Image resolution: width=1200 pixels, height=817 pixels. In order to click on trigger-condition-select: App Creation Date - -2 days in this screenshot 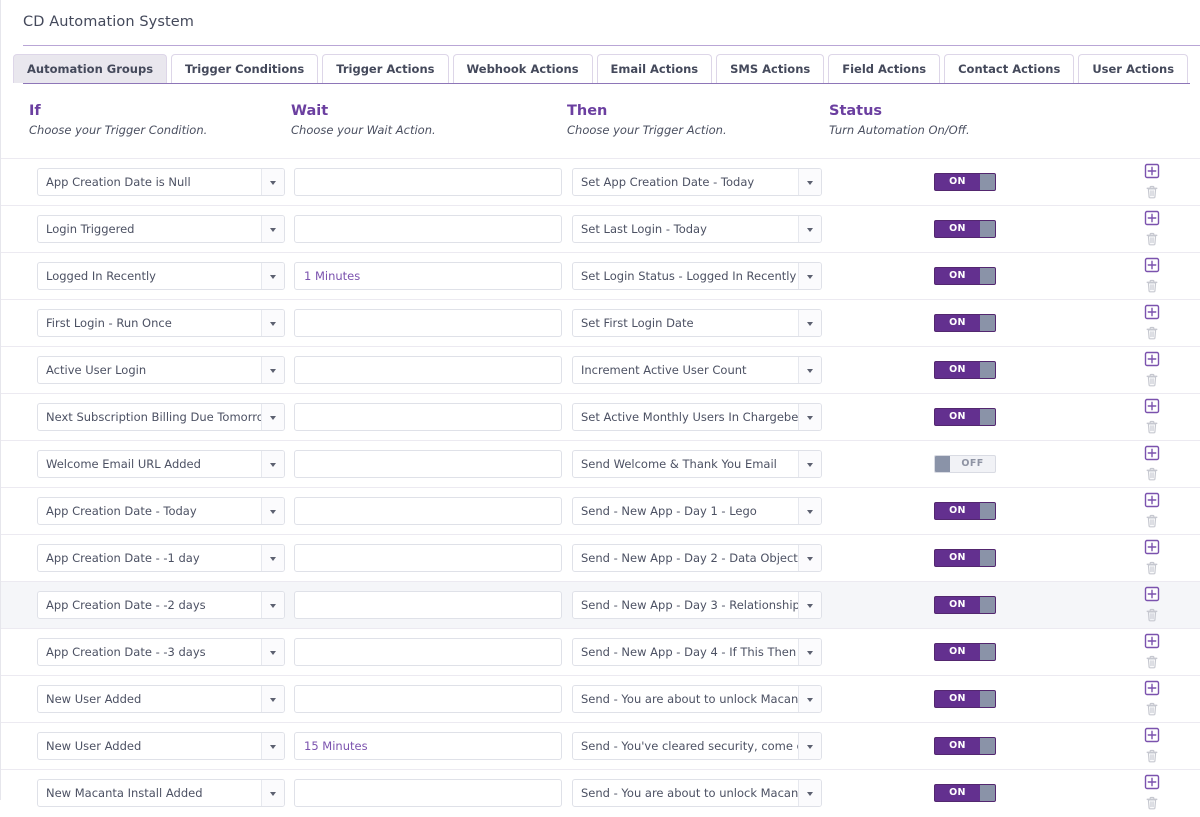, I will do `click(161, 605)`.